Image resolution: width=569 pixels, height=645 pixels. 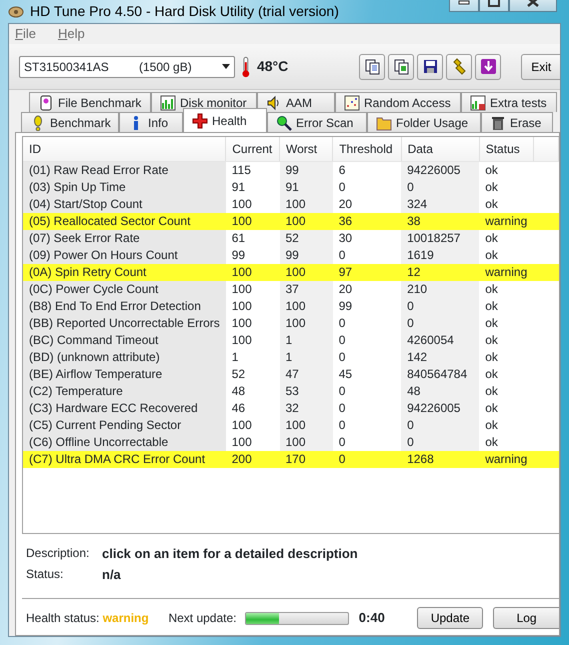 What do you see at coordinates (25, 34) in the screenshot?
I see `menu-item: File` at bounding box center [25, 34].